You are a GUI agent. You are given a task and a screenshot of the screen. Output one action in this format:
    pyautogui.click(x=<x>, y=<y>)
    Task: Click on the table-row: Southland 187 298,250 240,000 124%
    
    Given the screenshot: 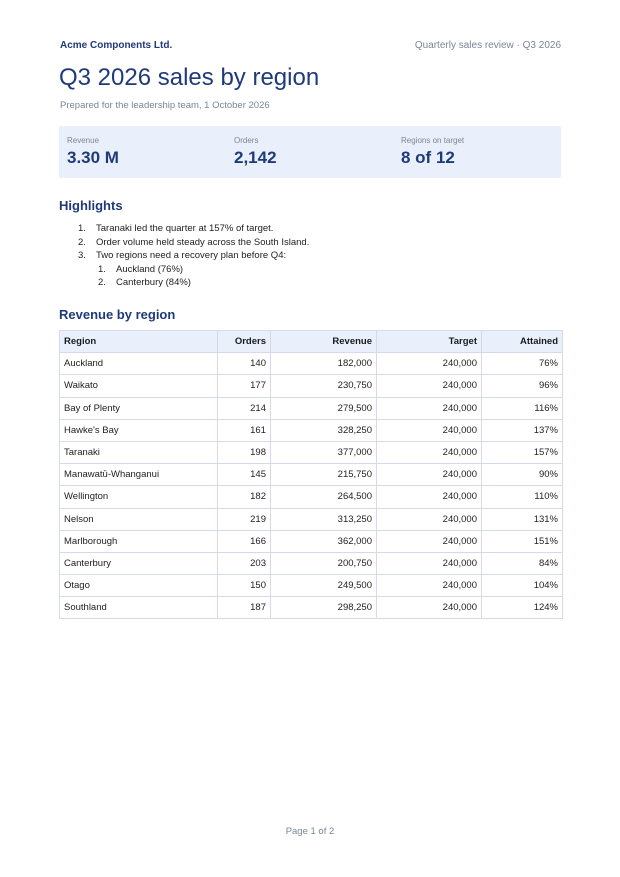 What is the action you would take?
    pyautogui.click(x=311, y=608)
    